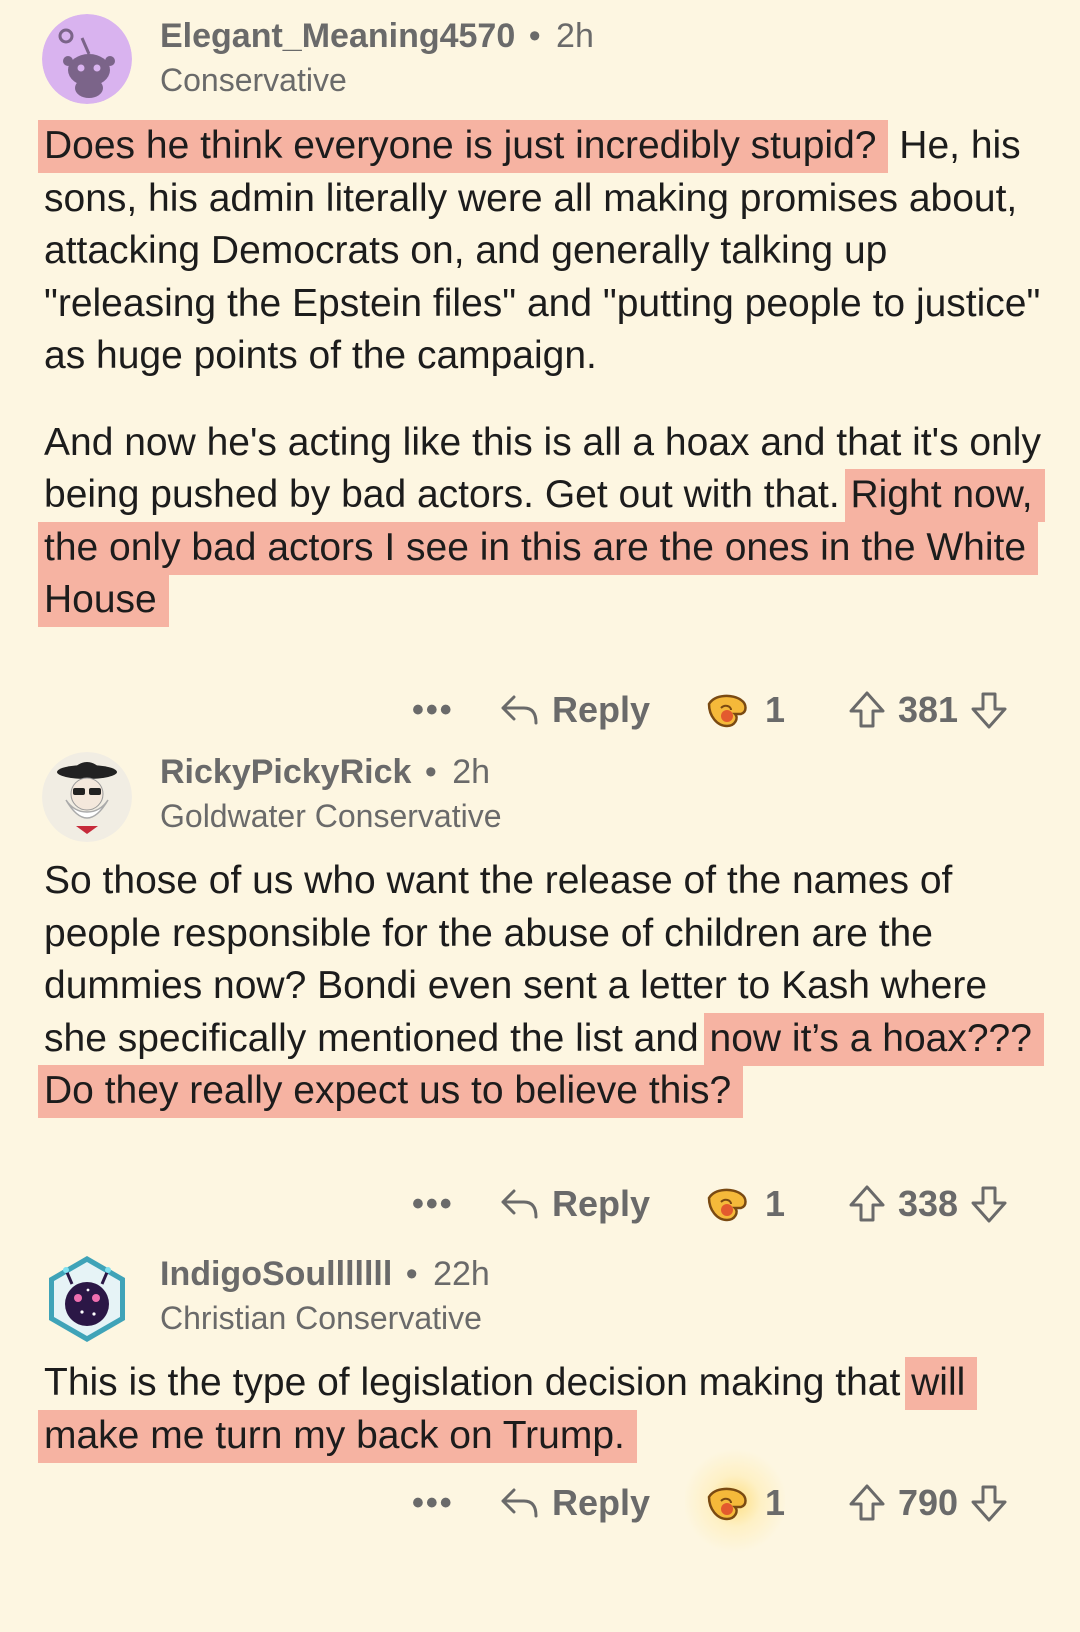 Image resolution: width=1080 pixels, height=1632 pixels. What do you see at coordinates (285, 772) in the screenshot?
I see `comment-username: RickyPickyRick` at bounding box center [285, 772].